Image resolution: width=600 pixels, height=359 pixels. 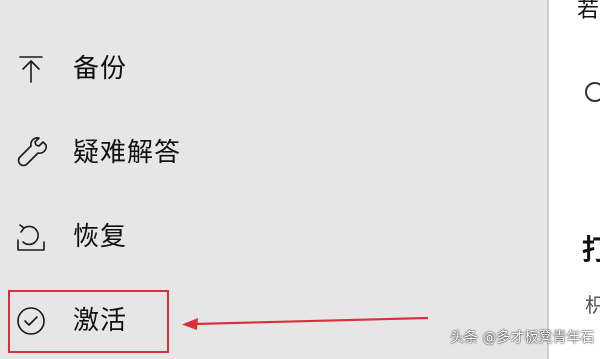 What do you see at coordinates (127, 153) in the screenshot?
I see `sidebar-item-label: 疑难解答` at bounding box center [127, 153].